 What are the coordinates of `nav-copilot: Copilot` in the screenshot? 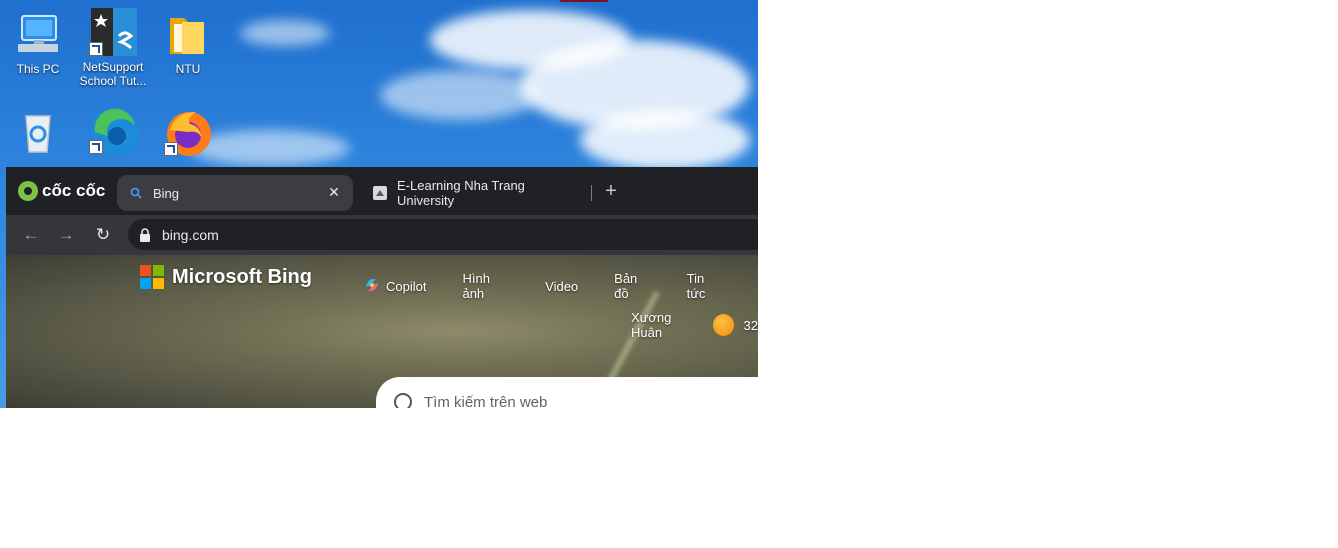 It's located at (395, 286).